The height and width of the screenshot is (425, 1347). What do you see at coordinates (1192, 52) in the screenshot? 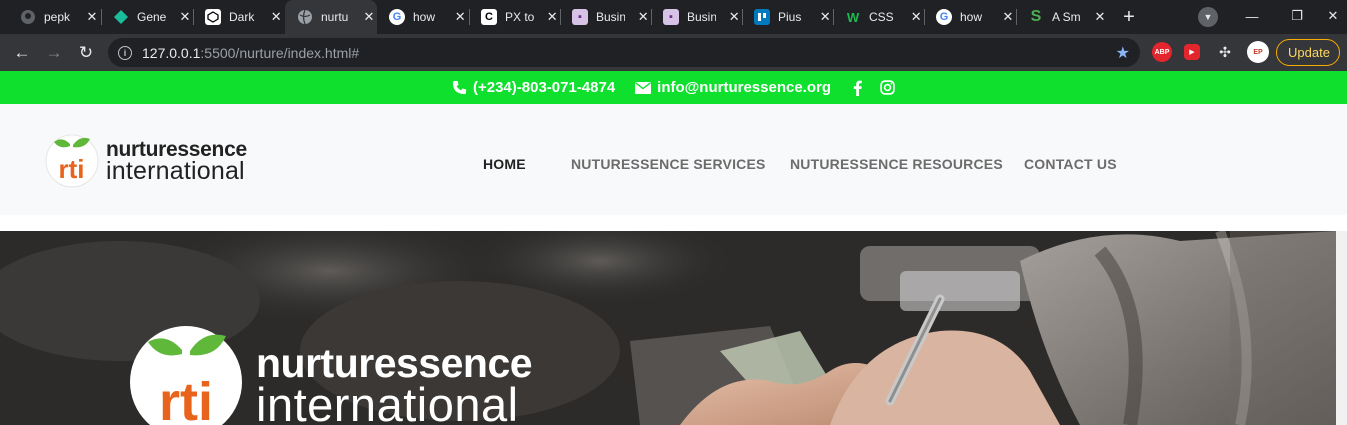
I see `video-extension-icon: ▶` at bounding box center [1192, 52].